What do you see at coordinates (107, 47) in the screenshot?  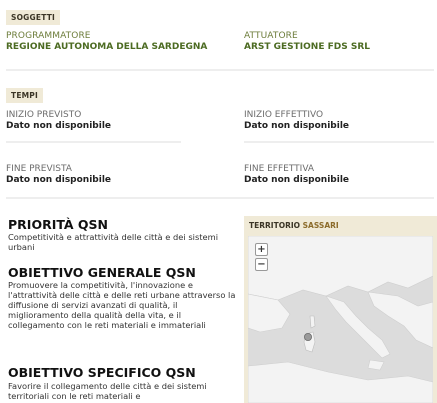 I see `programmatore-value: REGIONE AUTONOMA DELLA SARDEGNA` at bounding box center [107, 47].